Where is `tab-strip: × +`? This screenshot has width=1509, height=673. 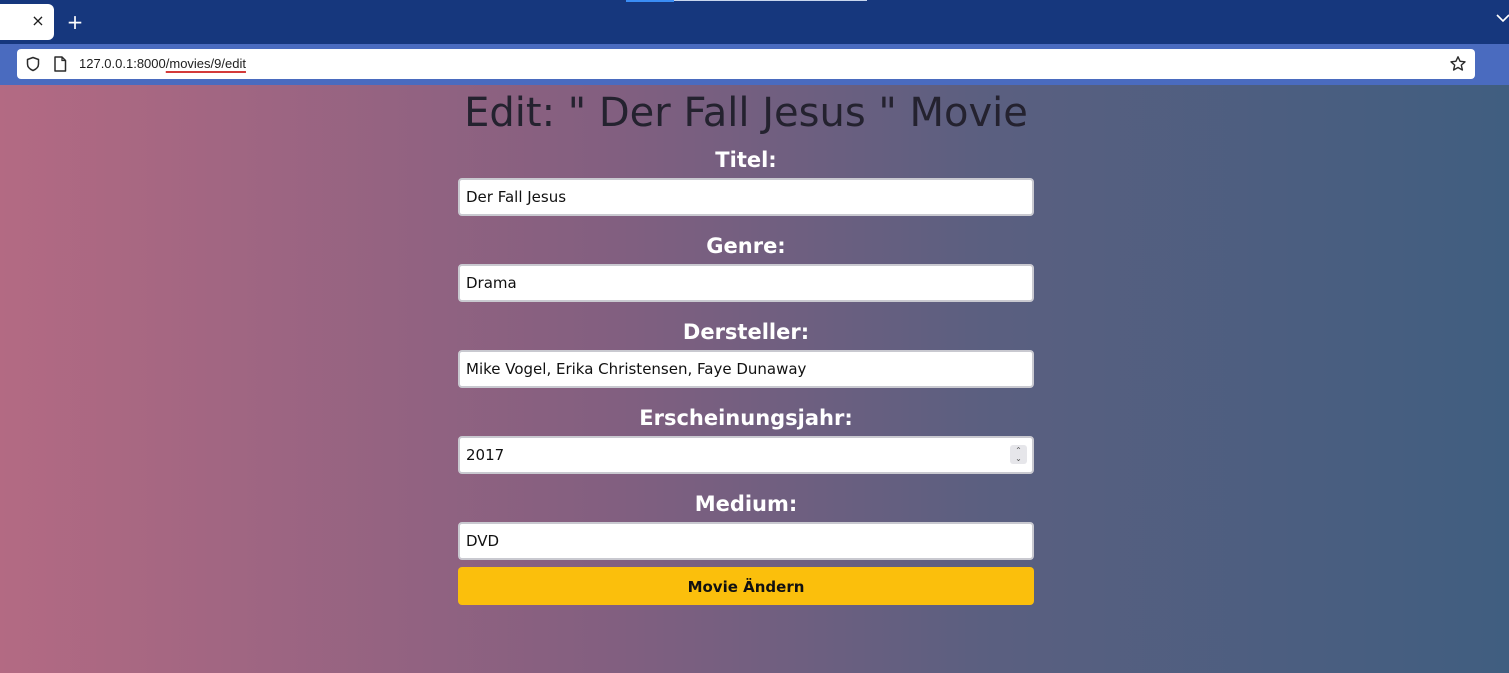 tab-strip: × + is located at coordinates (754, 22).